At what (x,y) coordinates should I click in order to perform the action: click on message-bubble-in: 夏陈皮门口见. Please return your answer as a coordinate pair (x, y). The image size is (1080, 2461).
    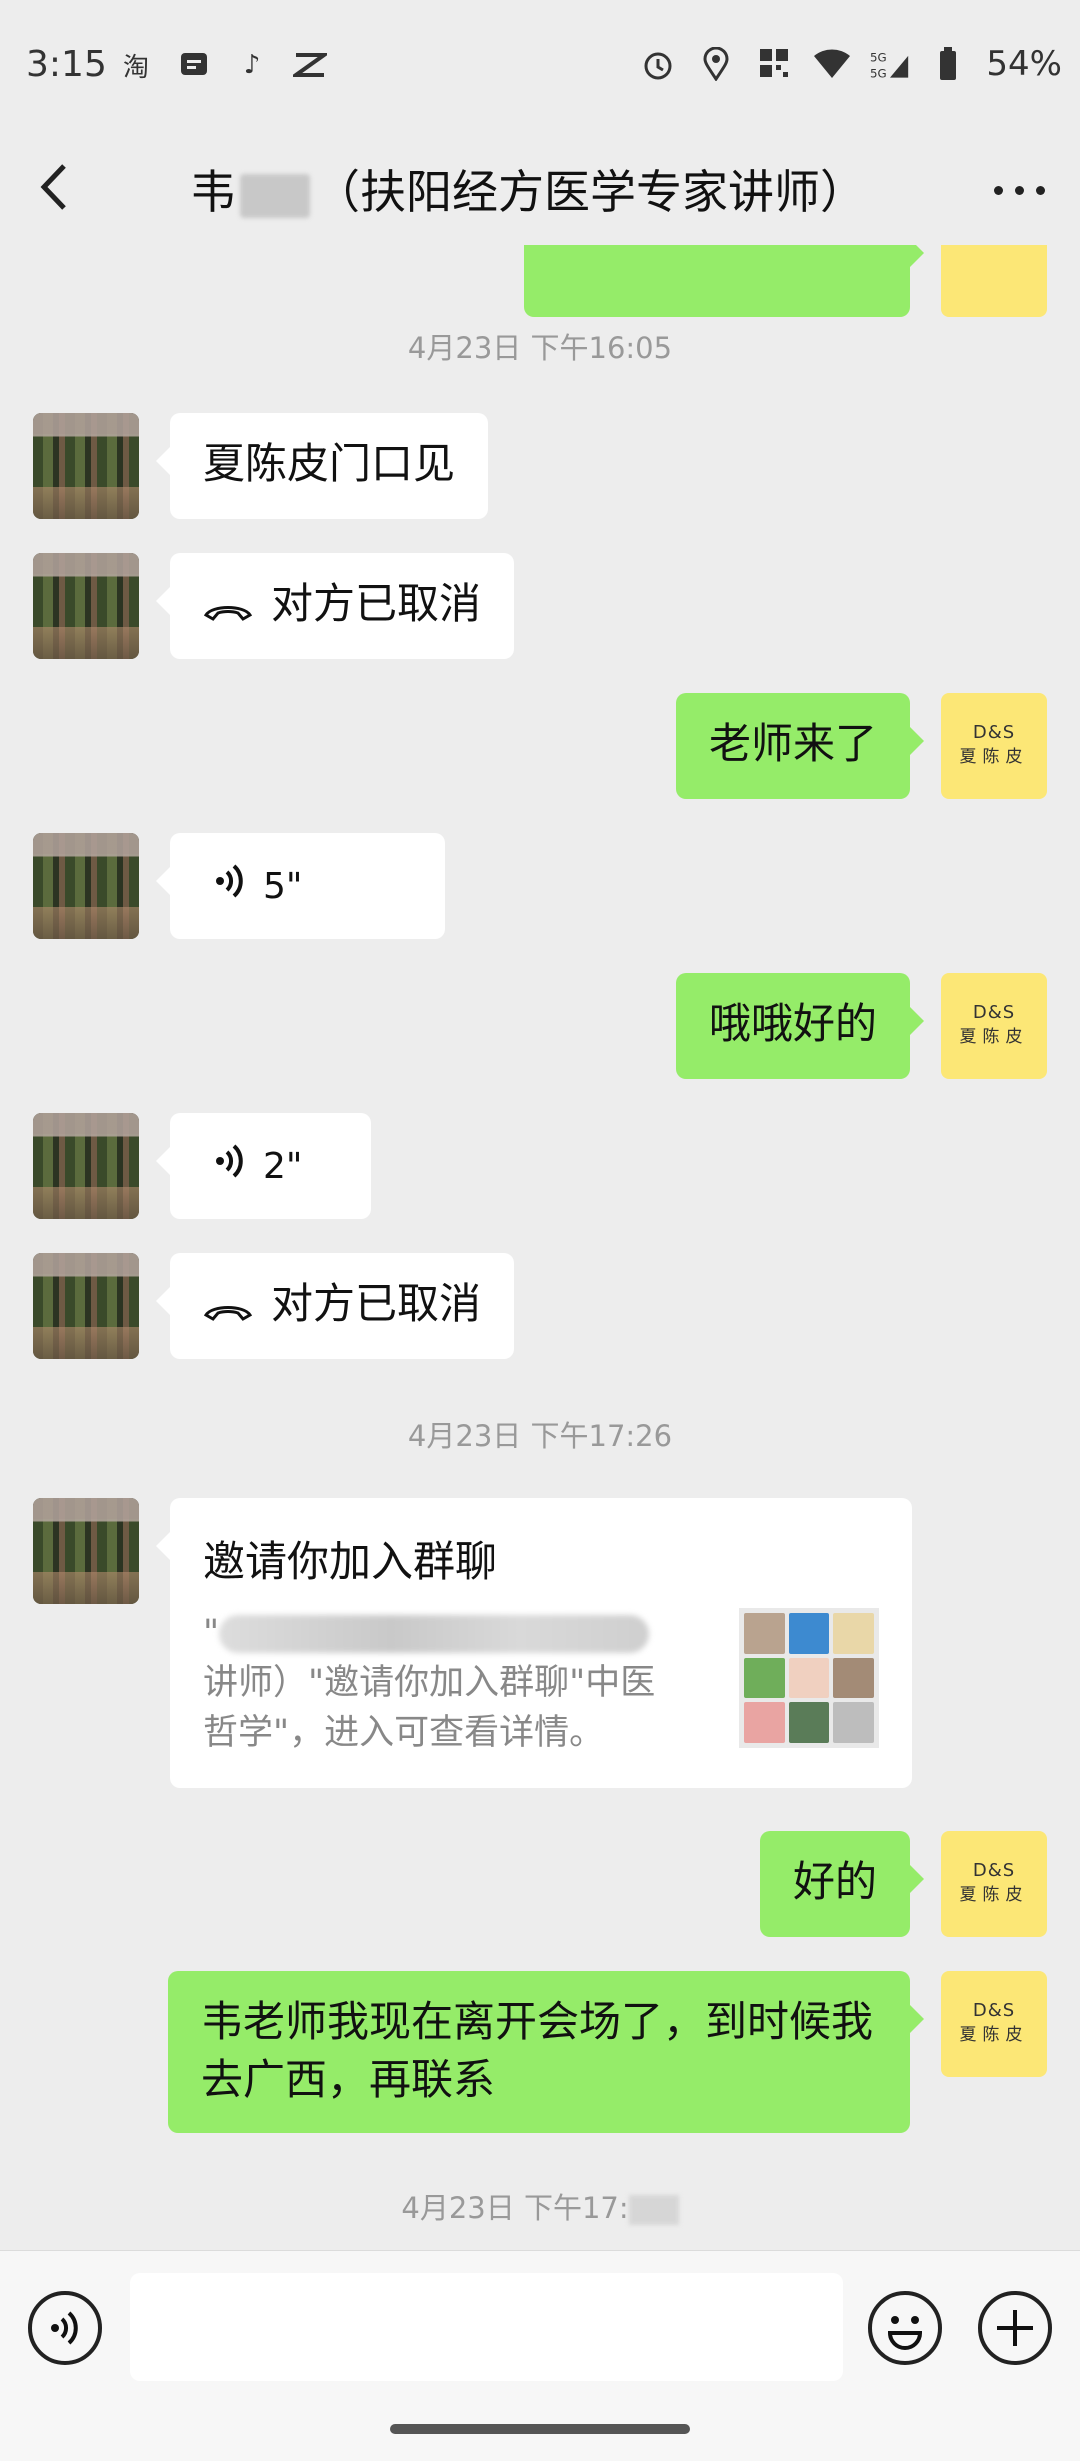
    Looking at the image, I should click on (322, 466).